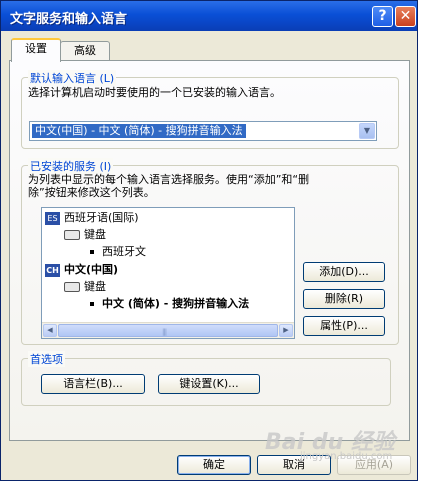 This screenshot has width=425, height=486. Describe the element at coordinates (405, 16) in the screenshot. I see `close-button: ✕` at that location.